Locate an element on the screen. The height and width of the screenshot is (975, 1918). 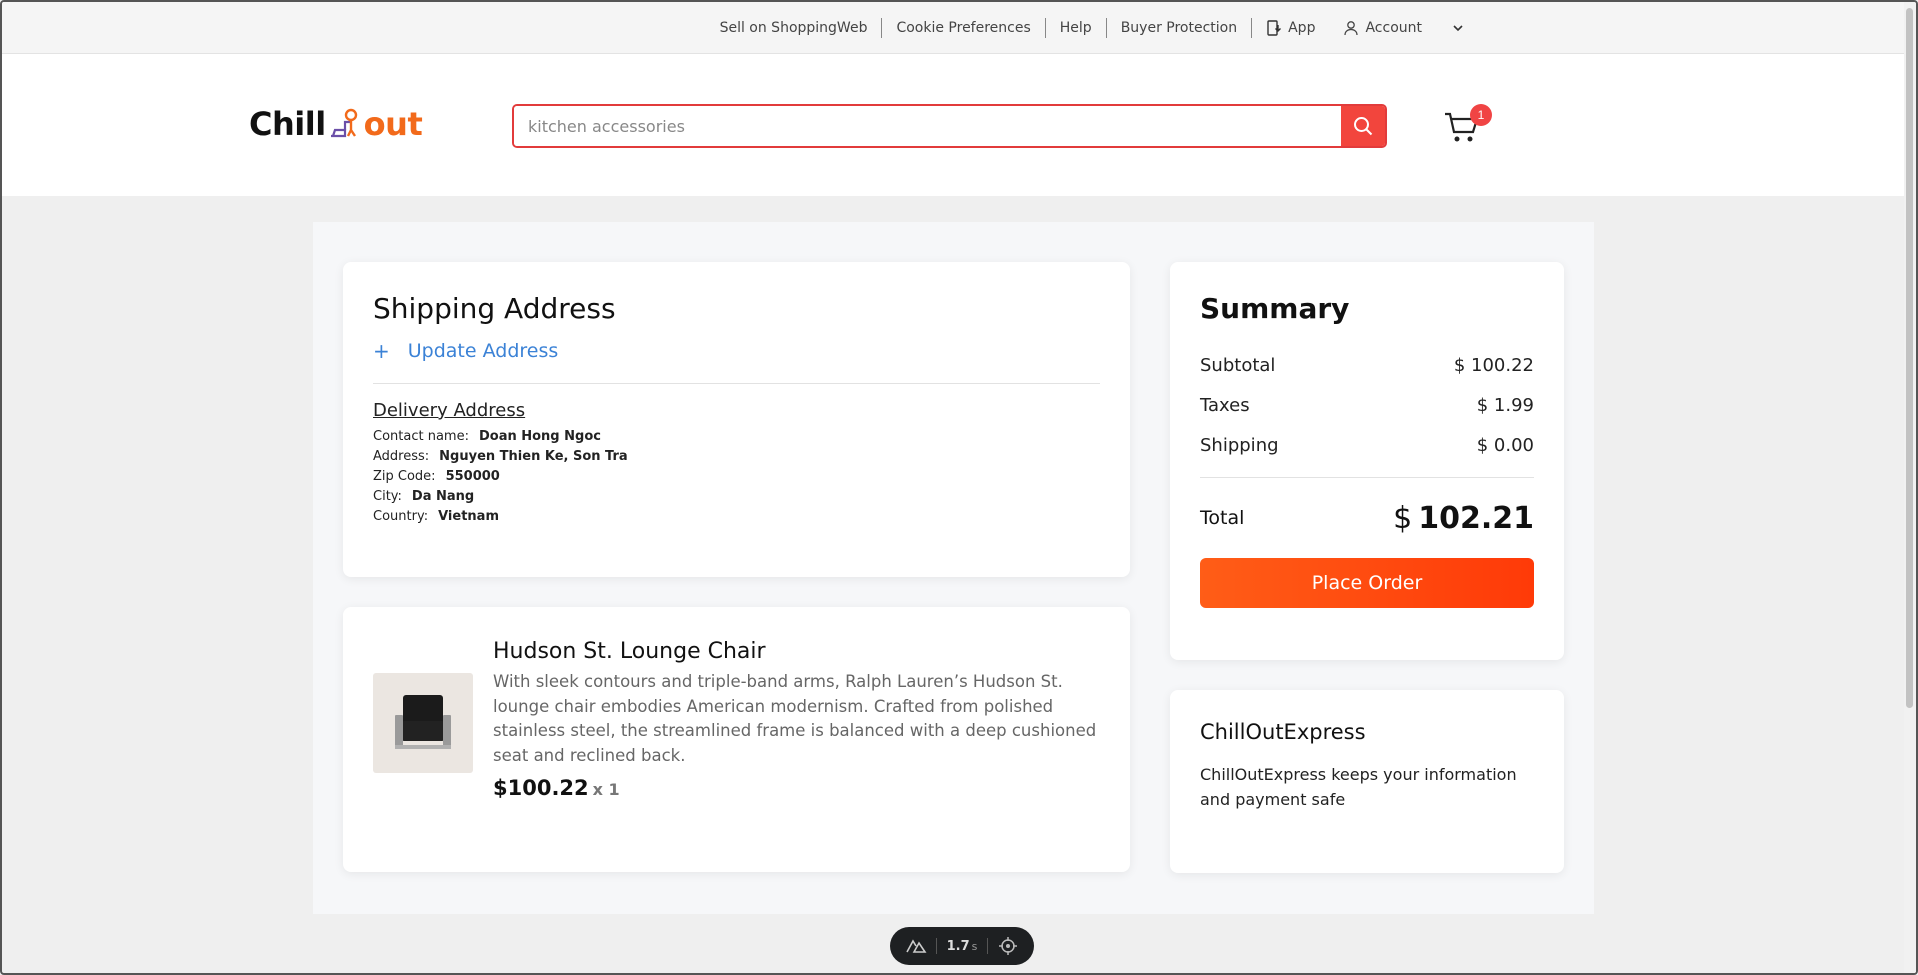
sell-link: Sell on ShoppingWeb is located at coordinates (794, 28).